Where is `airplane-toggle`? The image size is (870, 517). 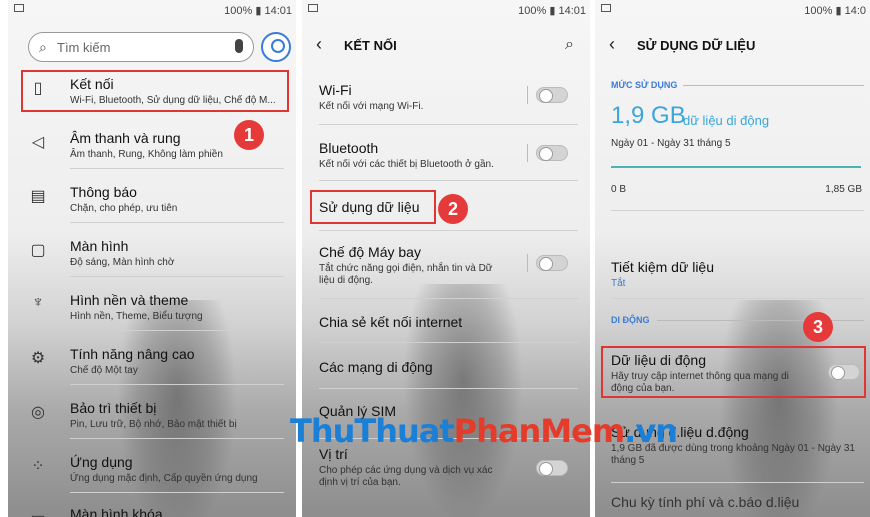 airplane-toggle is located at coordinates (552, 263).